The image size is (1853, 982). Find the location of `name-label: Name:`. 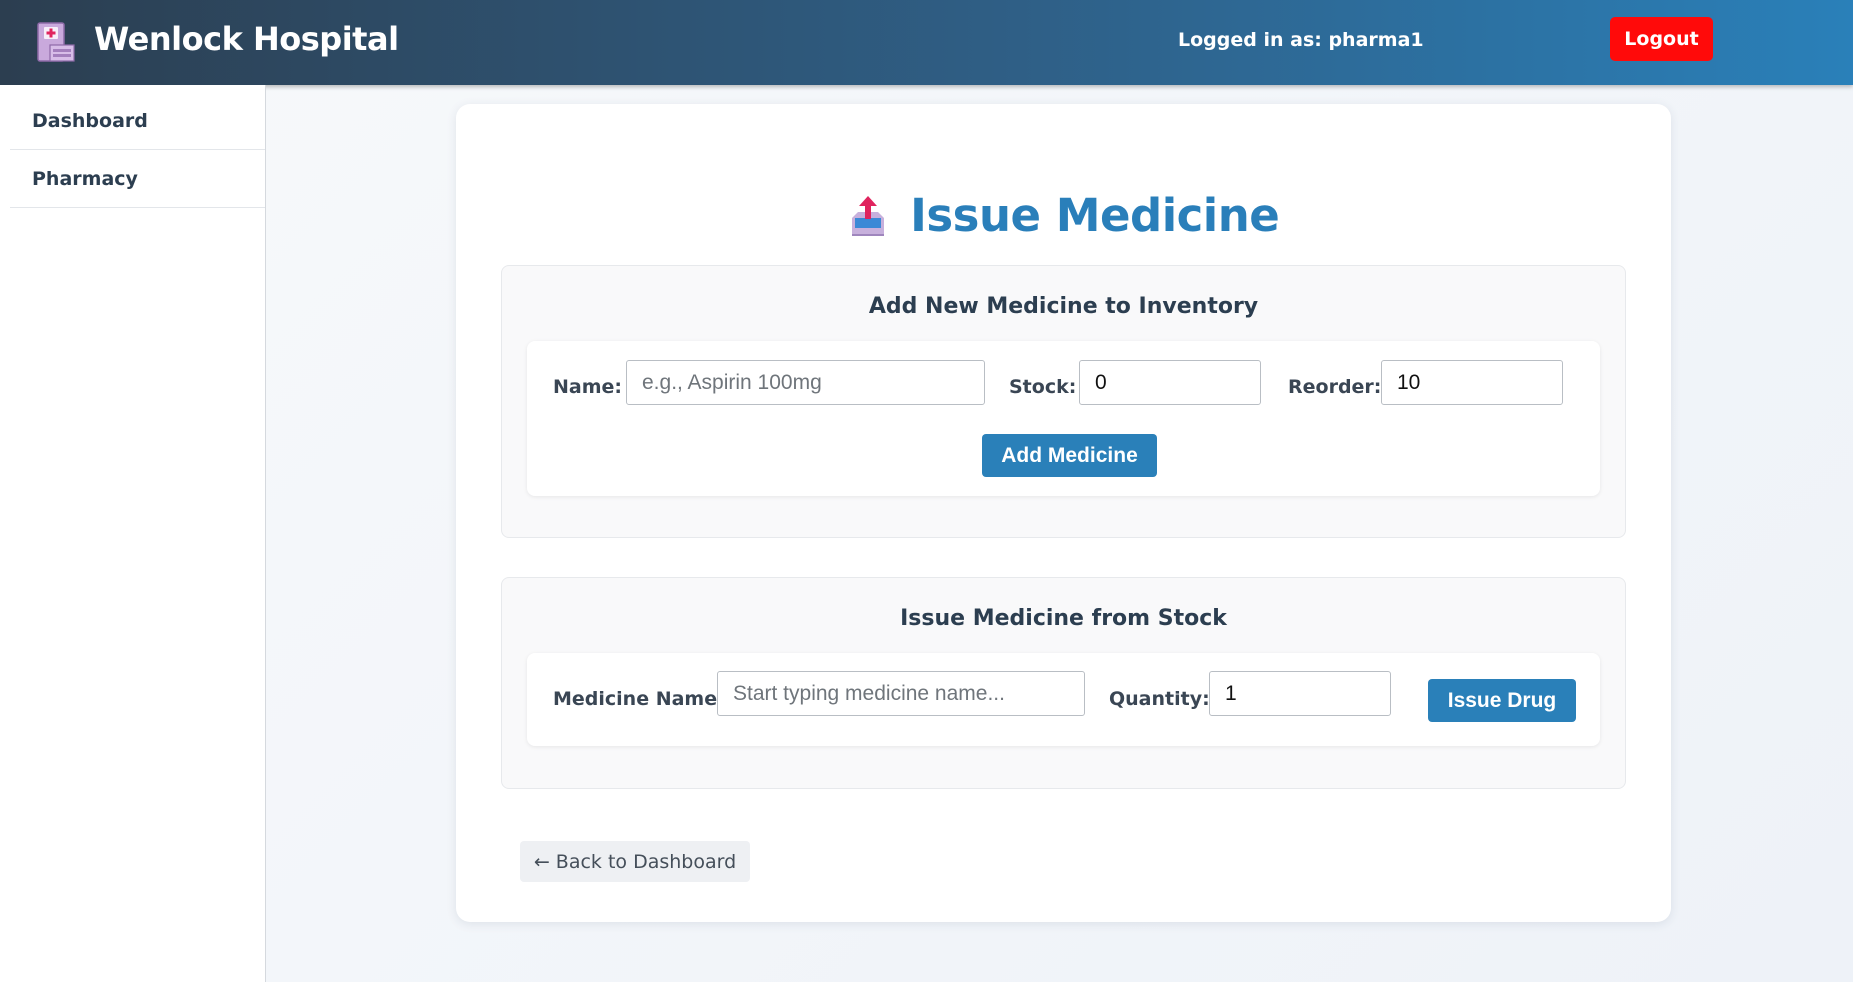

name-label: Name: is located at coordinates (588, 387).